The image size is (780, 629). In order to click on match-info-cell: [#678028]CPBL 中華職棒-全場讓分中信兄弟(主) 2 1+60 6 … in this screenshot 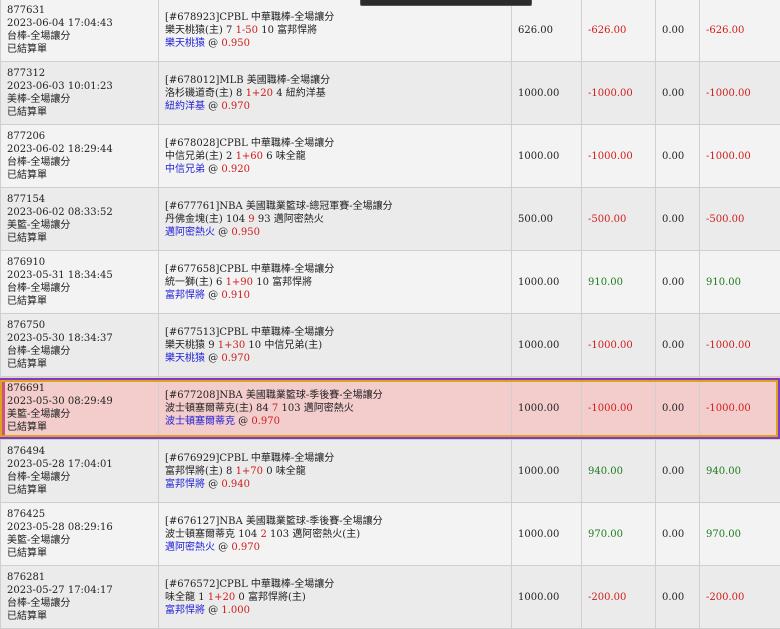, I will do `click(335, 156)`.